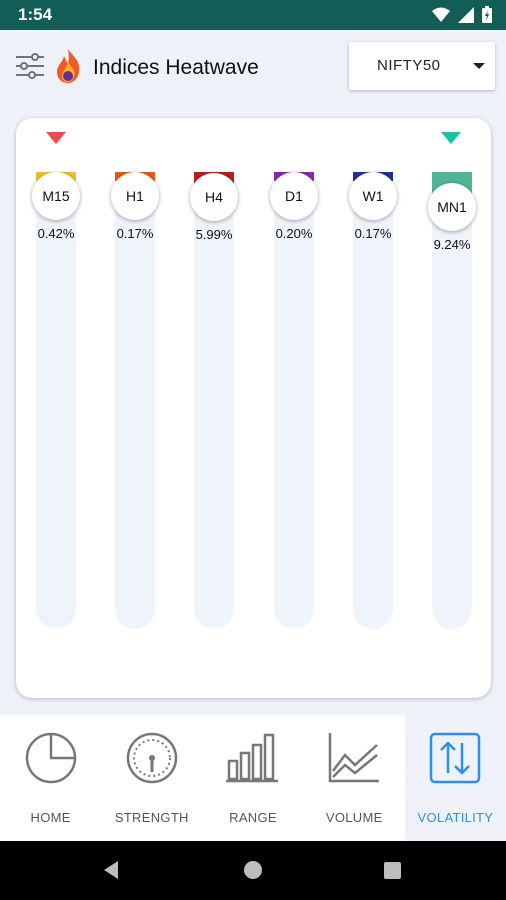 Image resolution: width=506 pixels, height=900 pixels. I want to click on nav-volume: VOLUME, so click(354, 778).